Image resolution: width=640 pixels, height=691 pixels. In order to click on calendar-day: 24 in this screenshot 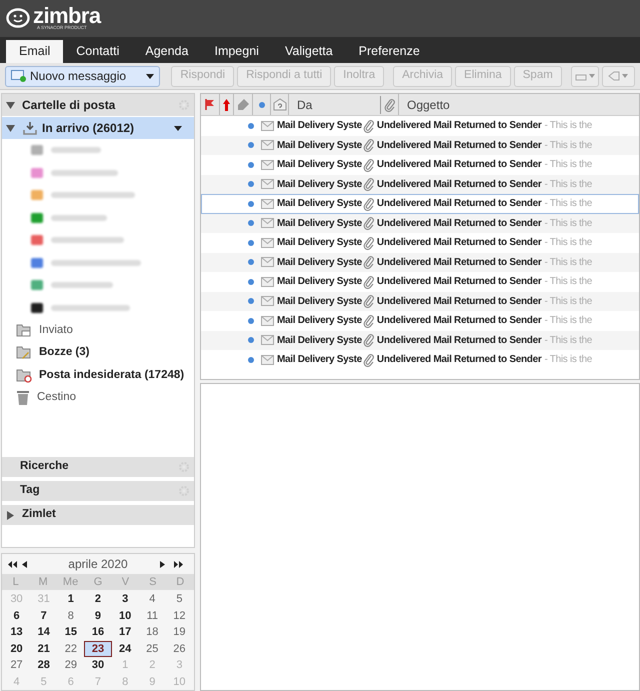, I will do `click(125, 648)`.